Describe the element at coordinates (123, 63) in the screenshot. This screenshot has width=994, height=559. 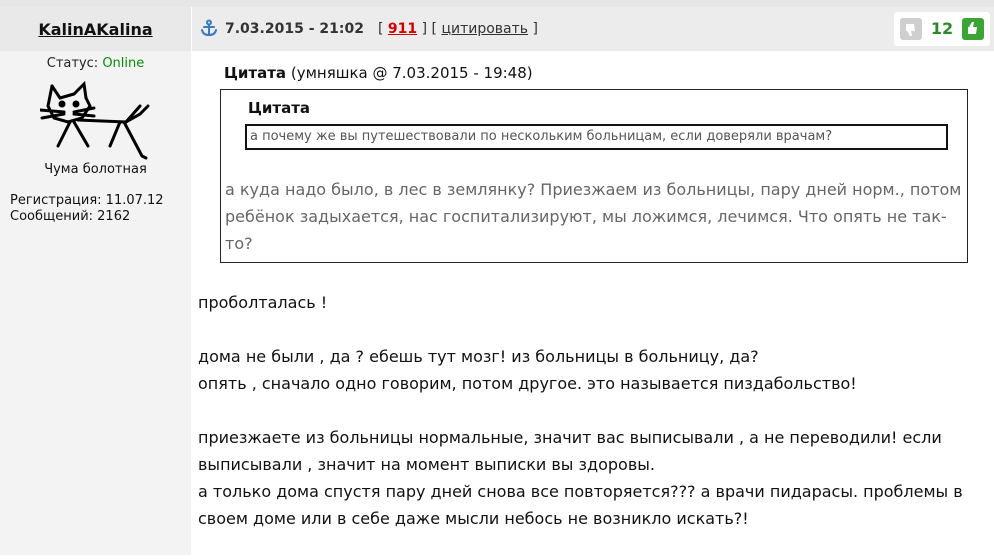
I see `online-status: Online` at that location.